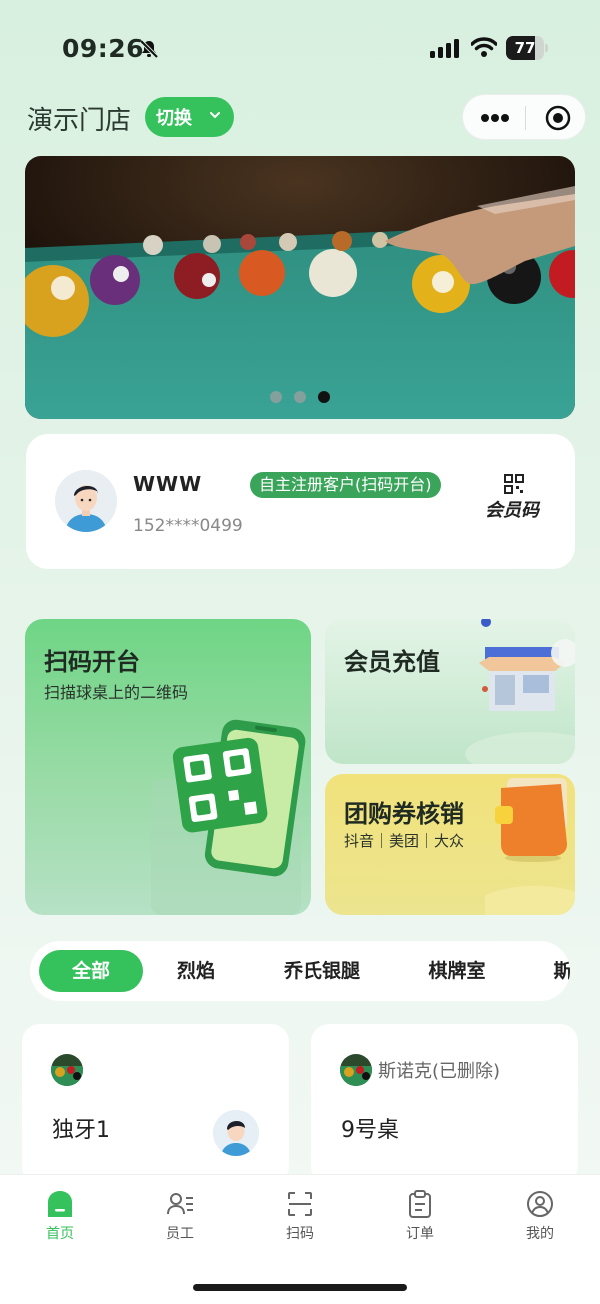 This screenshot has height=1304, width=600. I want to click on store-name: 演示门店, so click(79, 121).